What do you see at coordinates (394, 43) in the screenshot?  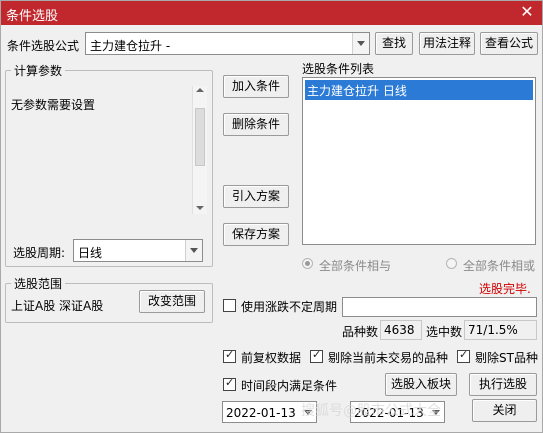 I see `find-button: 查找` at bounding box center [394, 43].